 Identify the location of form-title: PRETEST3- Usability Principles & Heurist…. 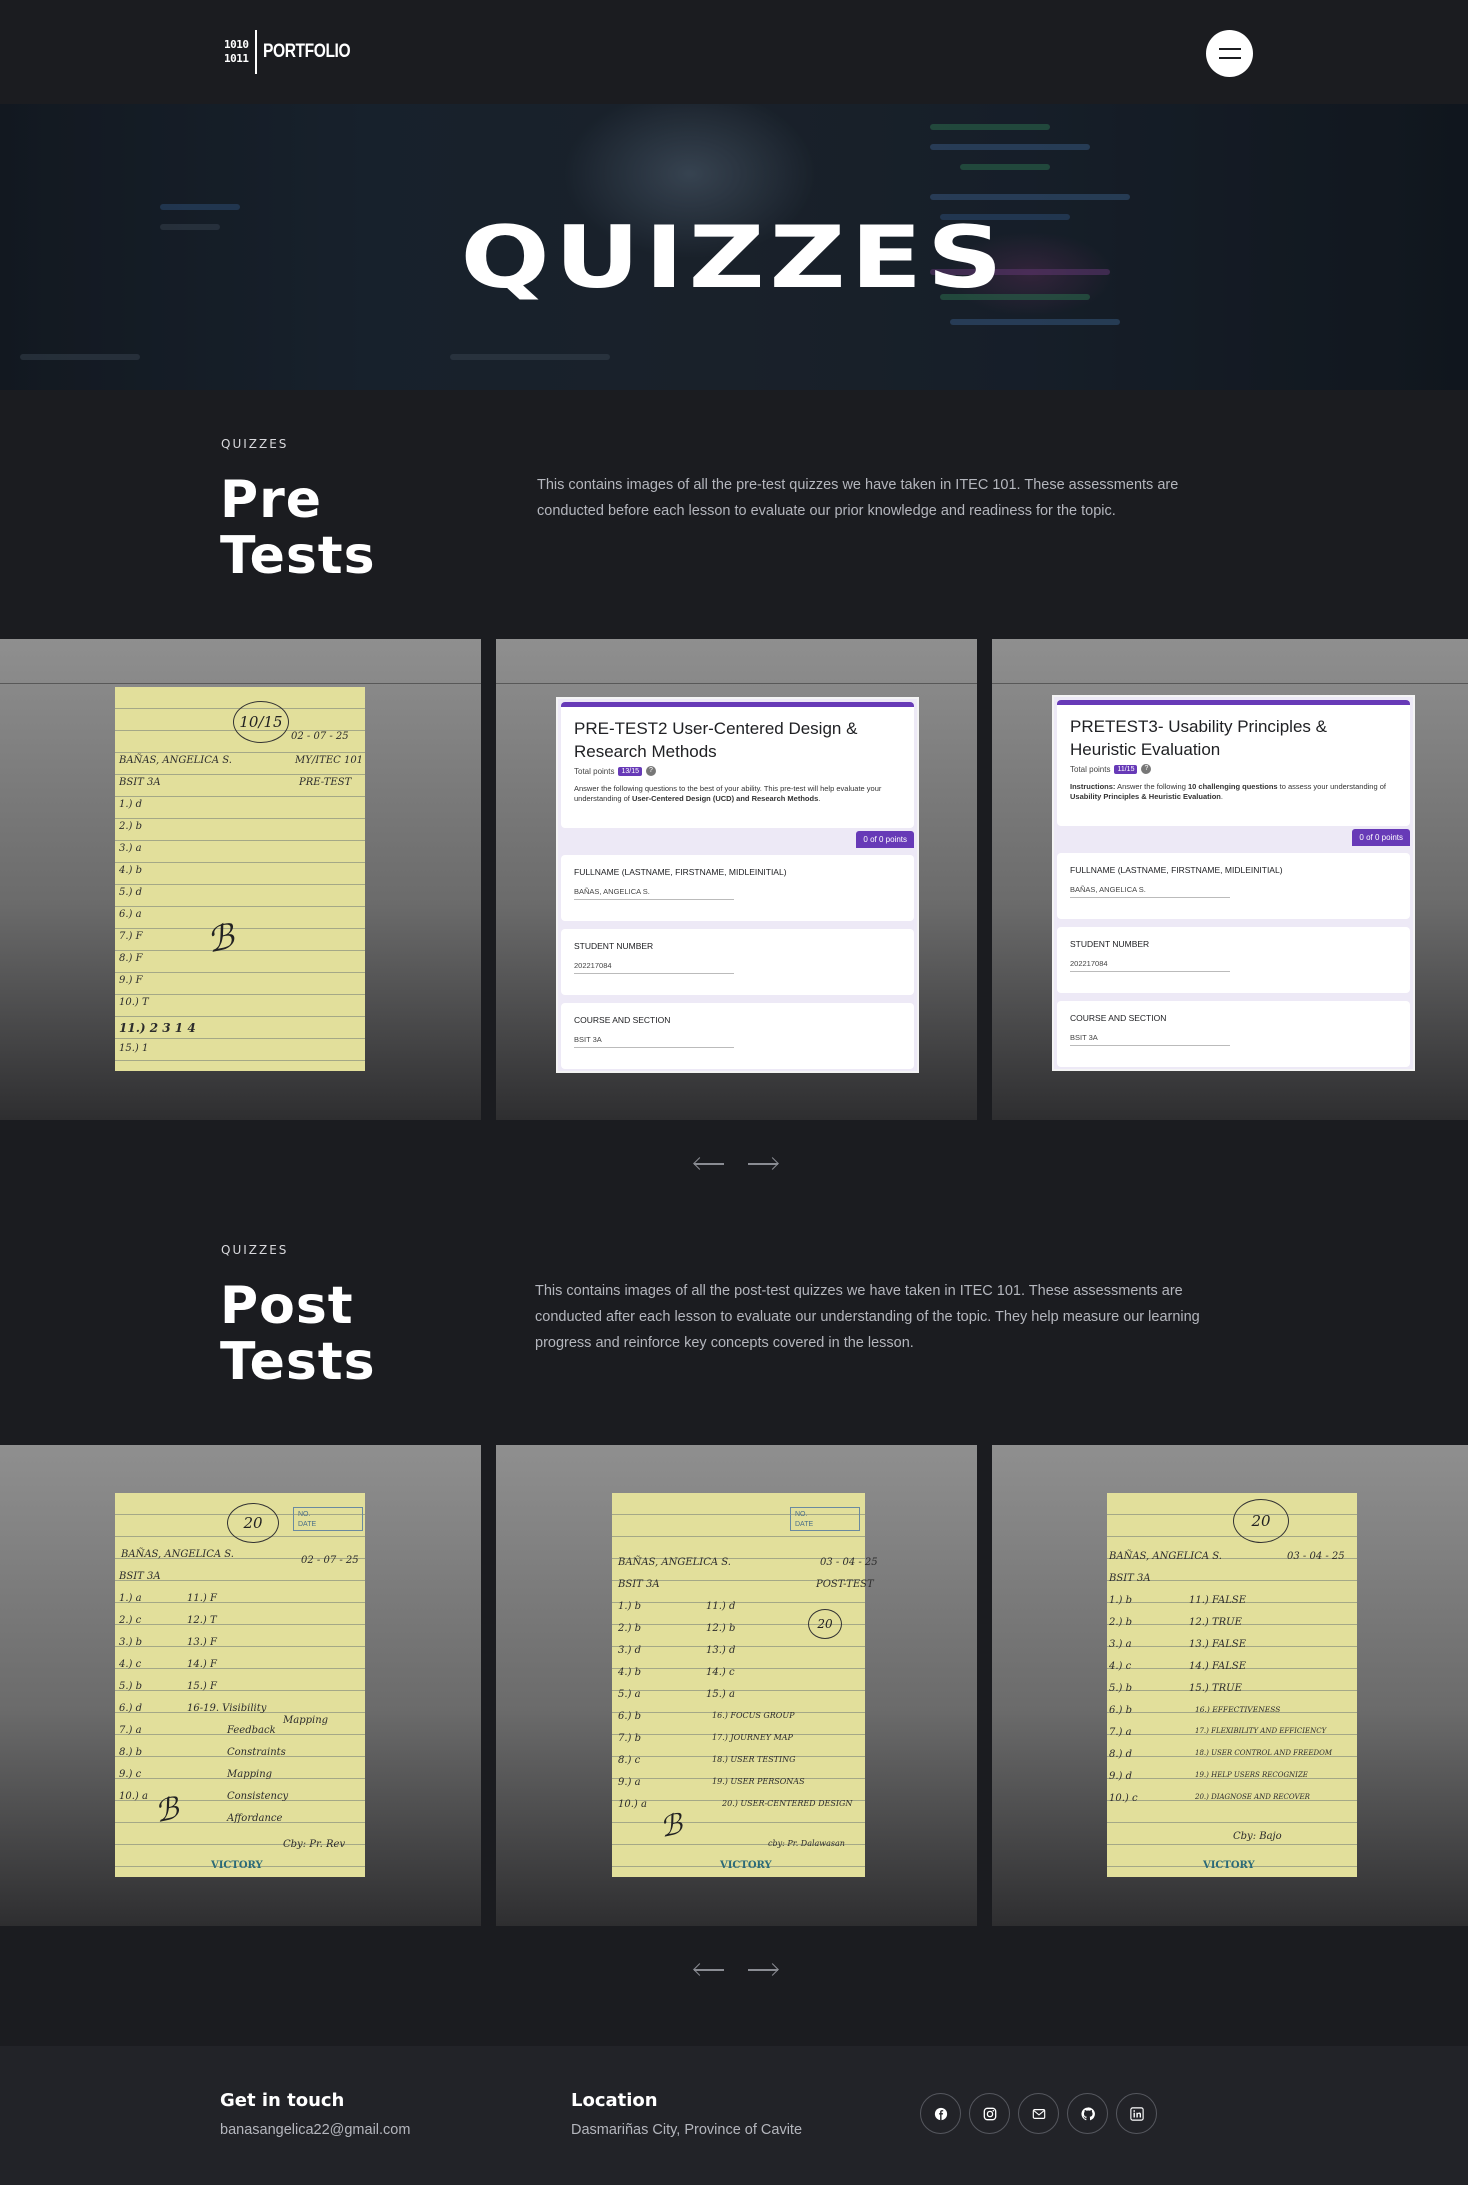
(1198, 738).